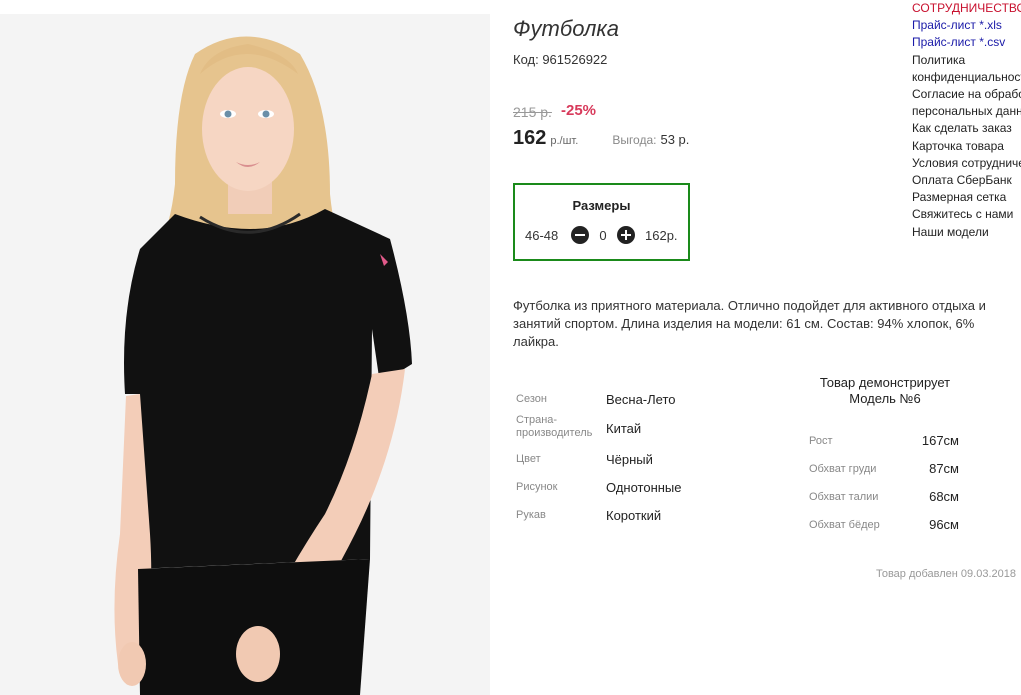 Image resolution: width=1021 pixels, height=695 pixels. Describe the element at coordinates (542, 235) in the screenshot. I see `size-label: 46-48` at that location.